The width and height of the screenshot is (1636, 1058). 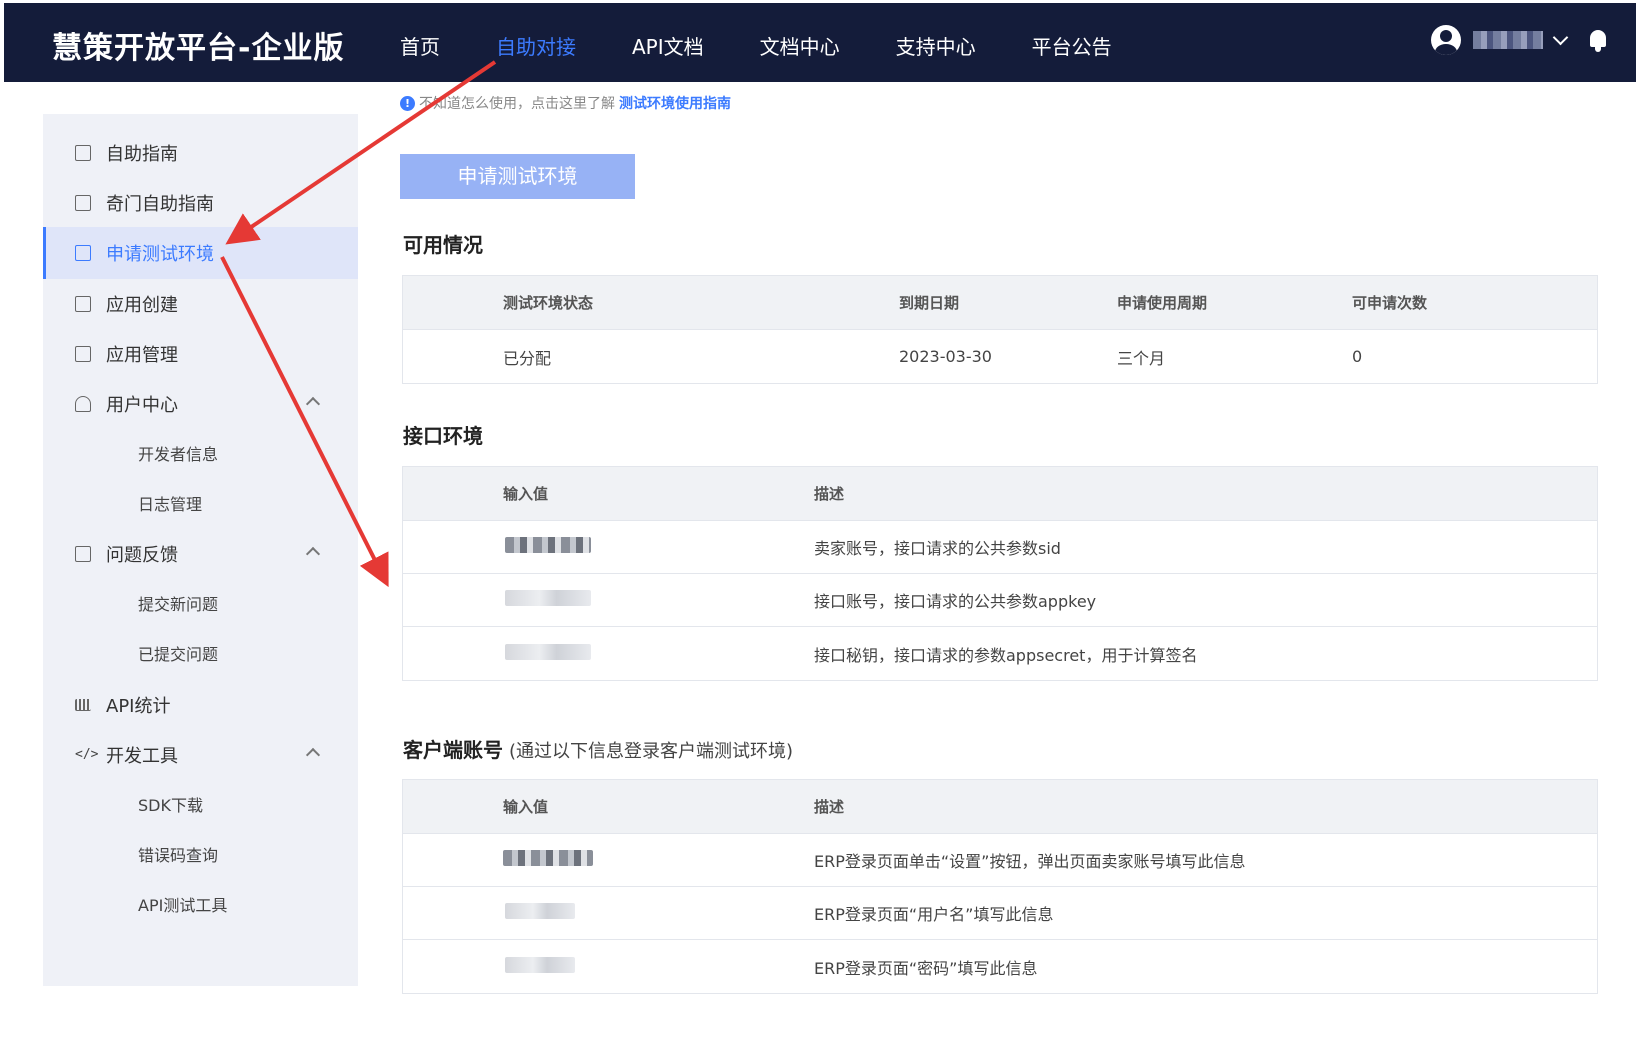 I want to click on table-row: ERP登录页面单击“设置”按钮，弹出页面卖家账号填写此信息, so click(x=1000, y=860).